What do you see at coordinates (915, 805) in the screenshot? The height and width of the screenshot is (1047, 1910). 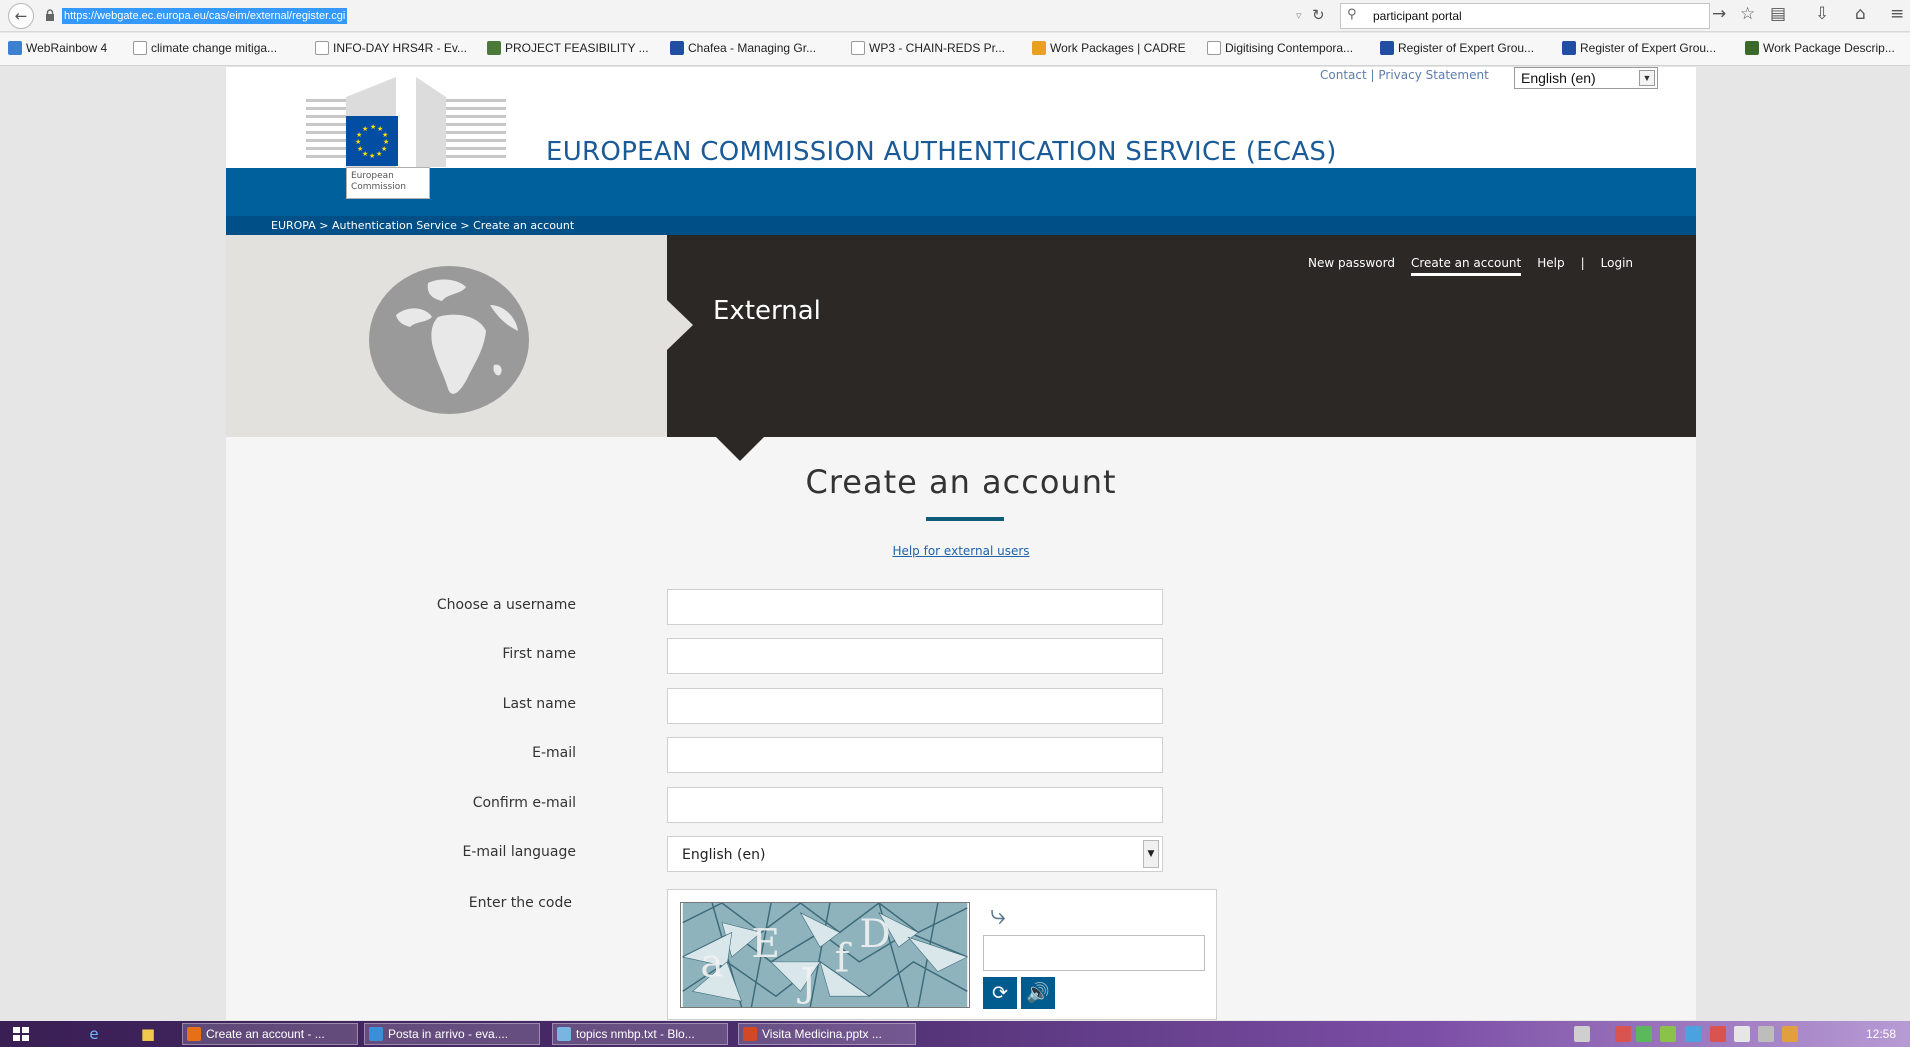 I see `confirm-email-input` at bounding box center [915, 805].